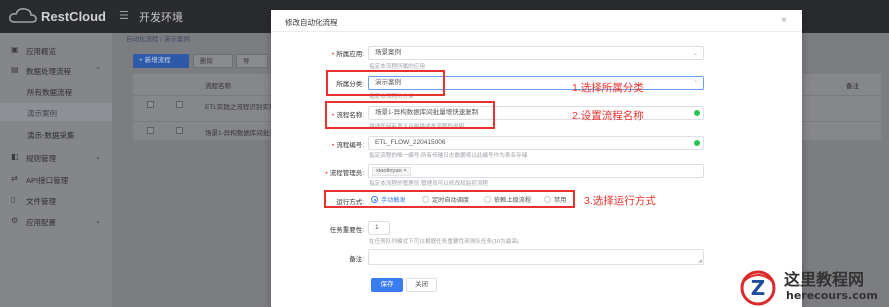  I want to click on priority-label: 任务重要性:, so click(338, 229).